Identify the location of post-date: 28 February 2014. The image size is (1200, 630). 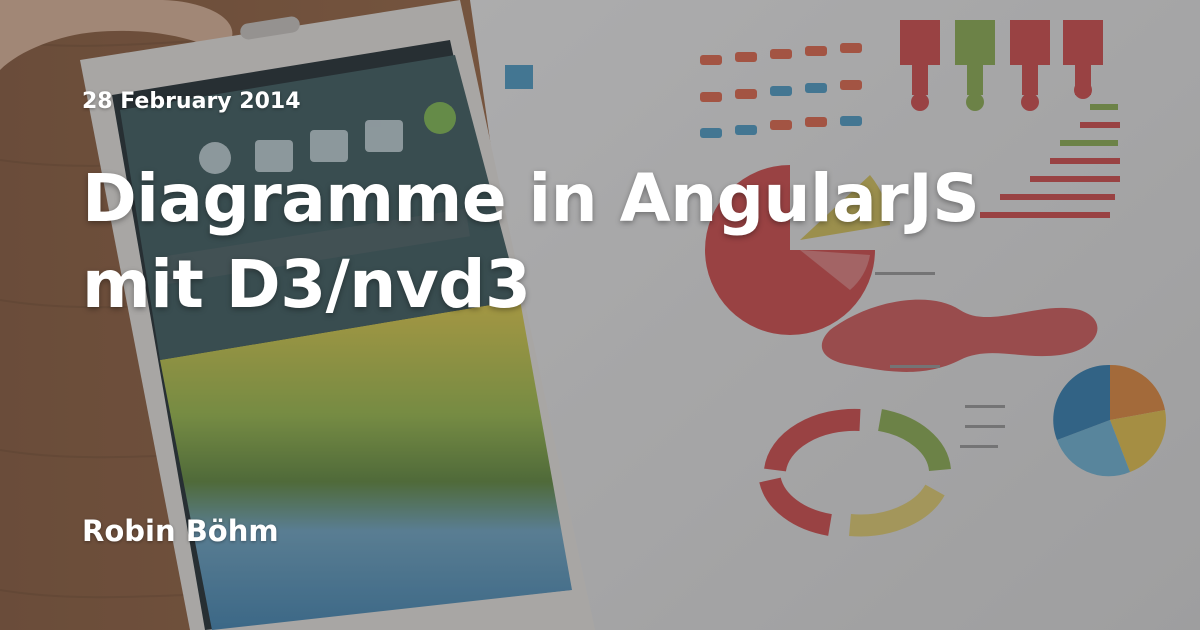
(191, 101).